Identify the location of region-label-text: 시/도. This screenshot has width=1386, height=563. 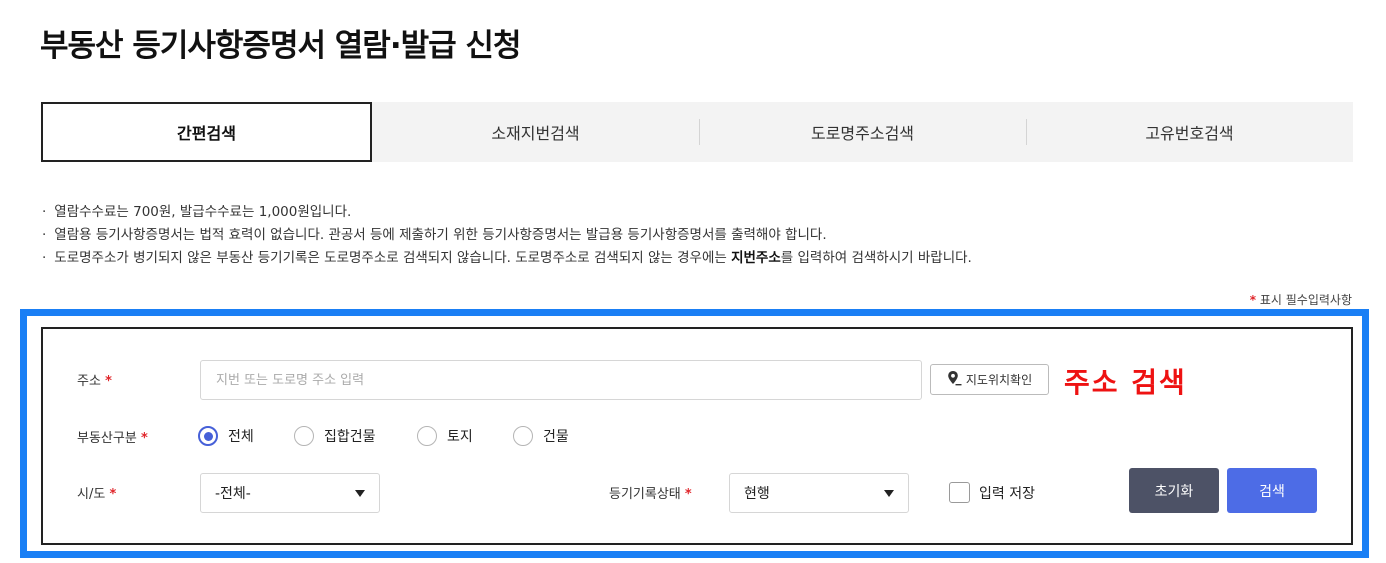
(91, 494).